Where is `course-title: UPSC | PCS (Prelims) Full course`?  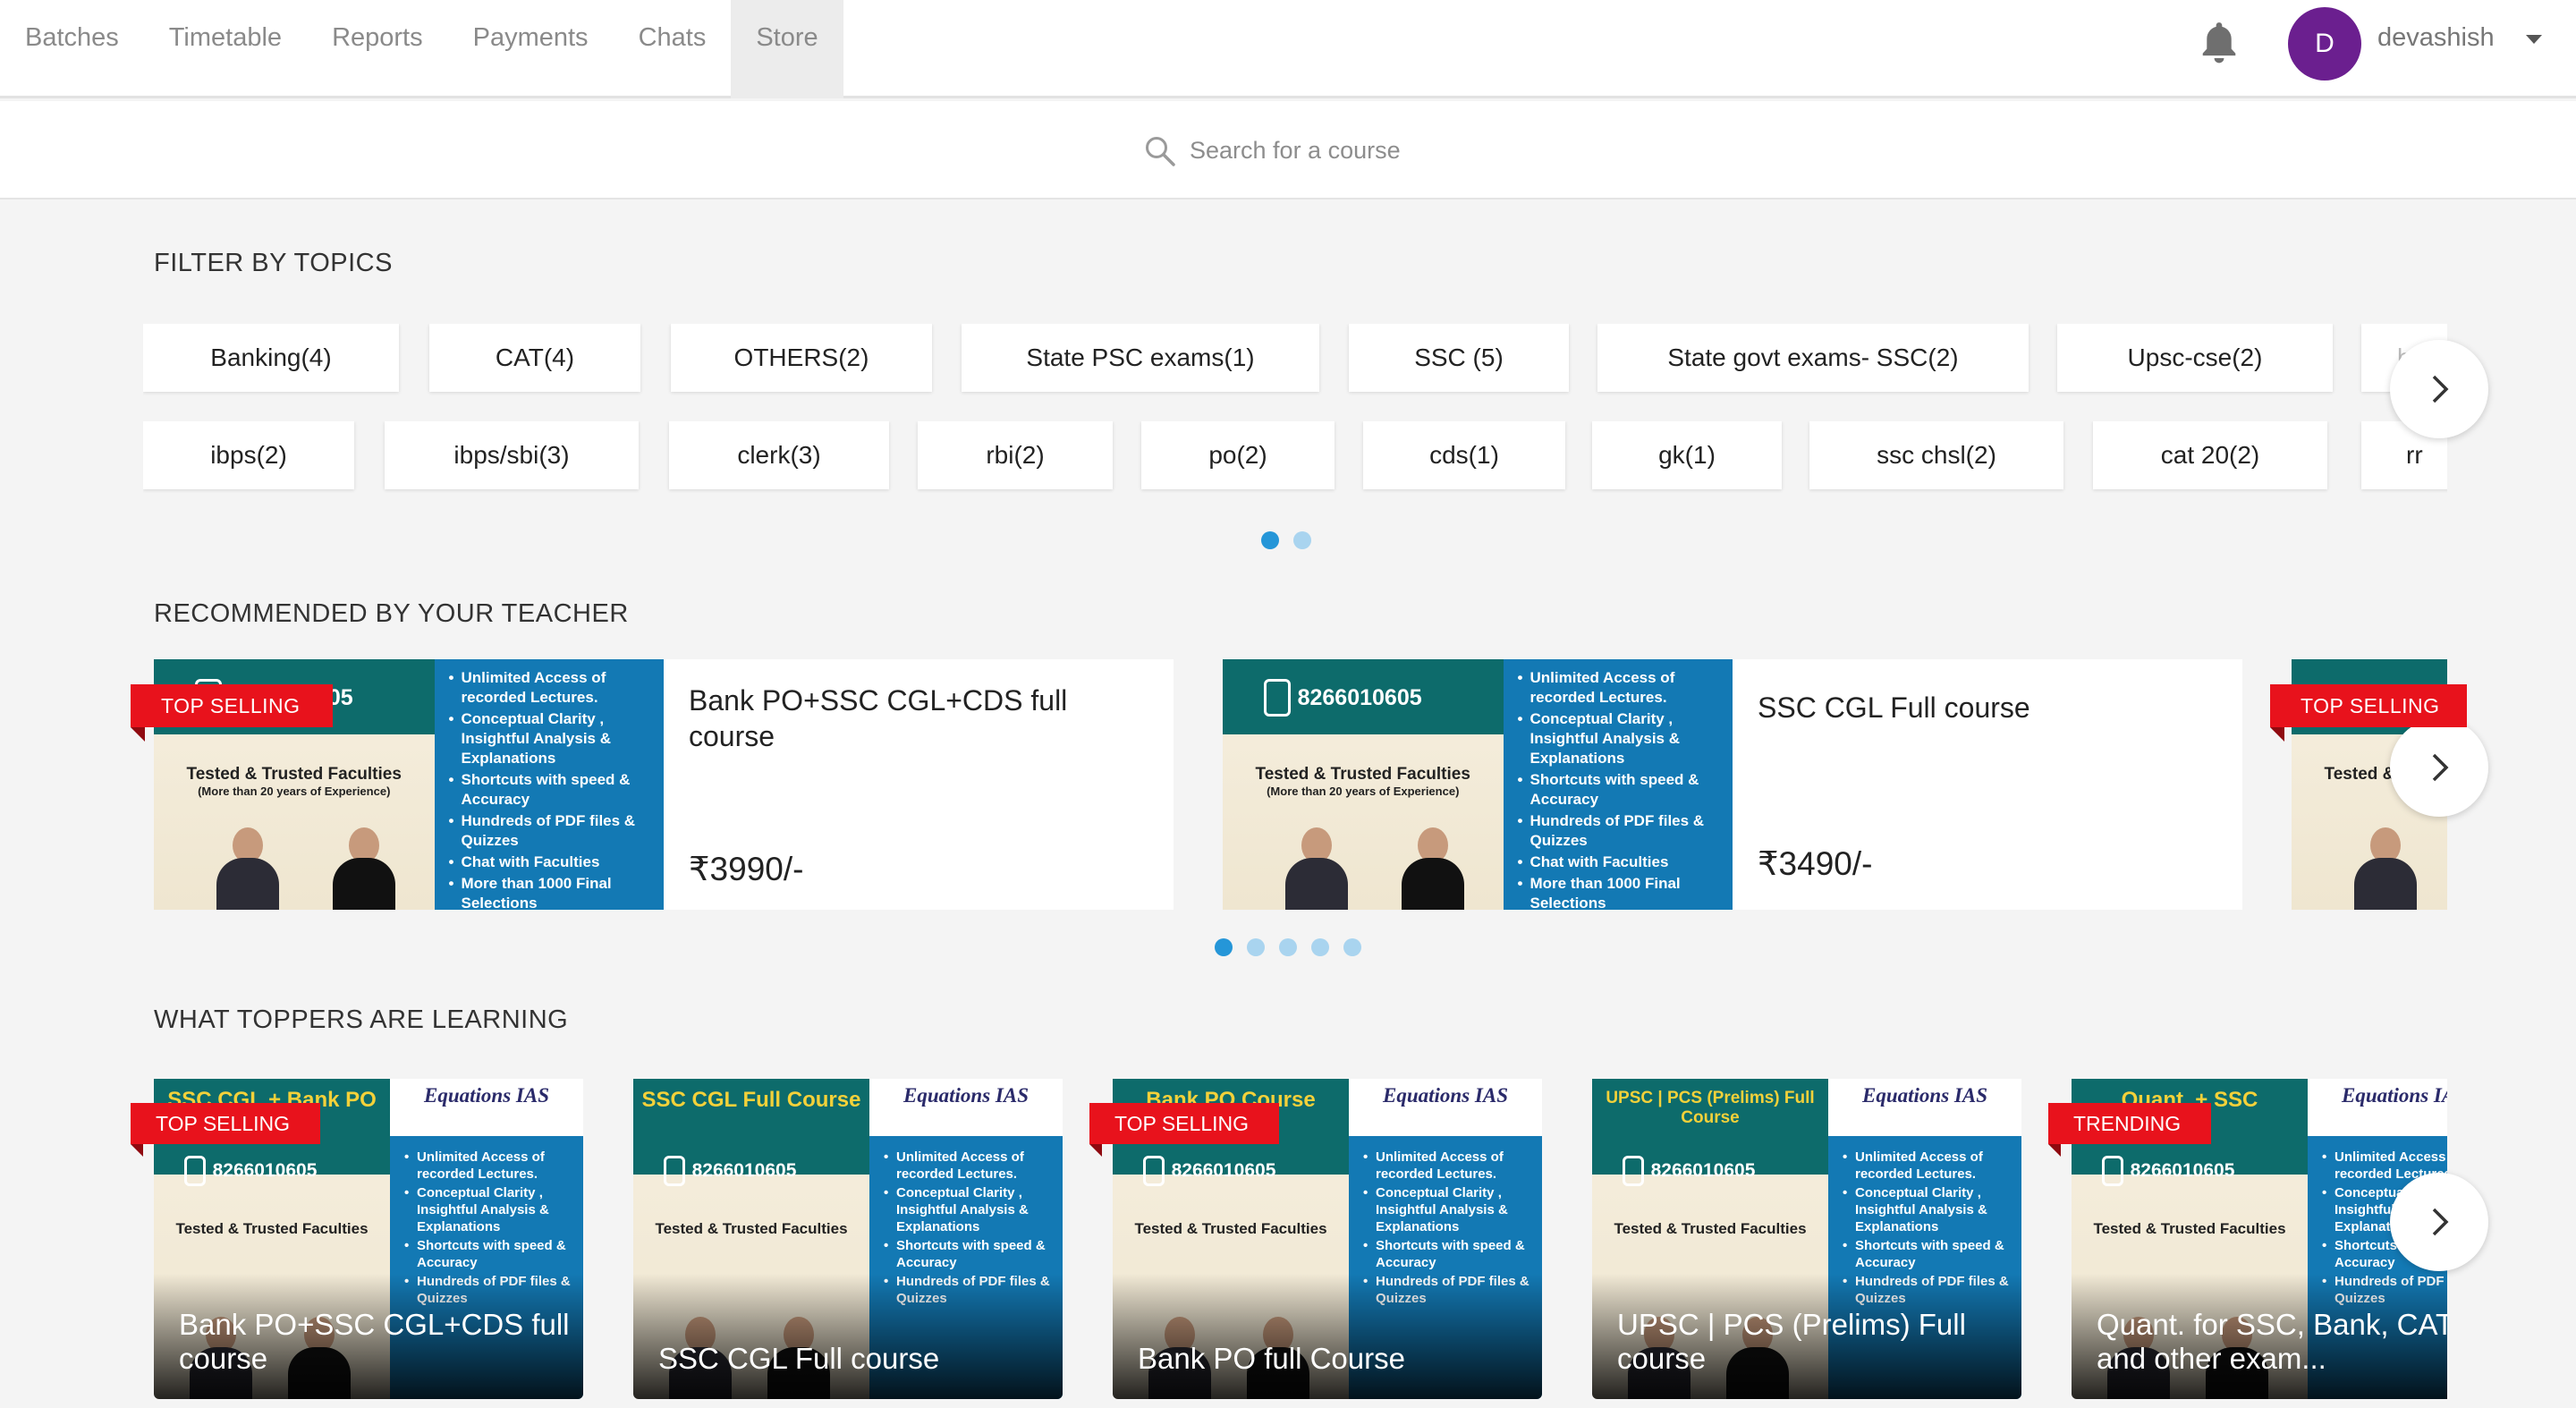
course-title: UPSC | PCS (Prelims) Full course is located at coordinates (1791, 1341).